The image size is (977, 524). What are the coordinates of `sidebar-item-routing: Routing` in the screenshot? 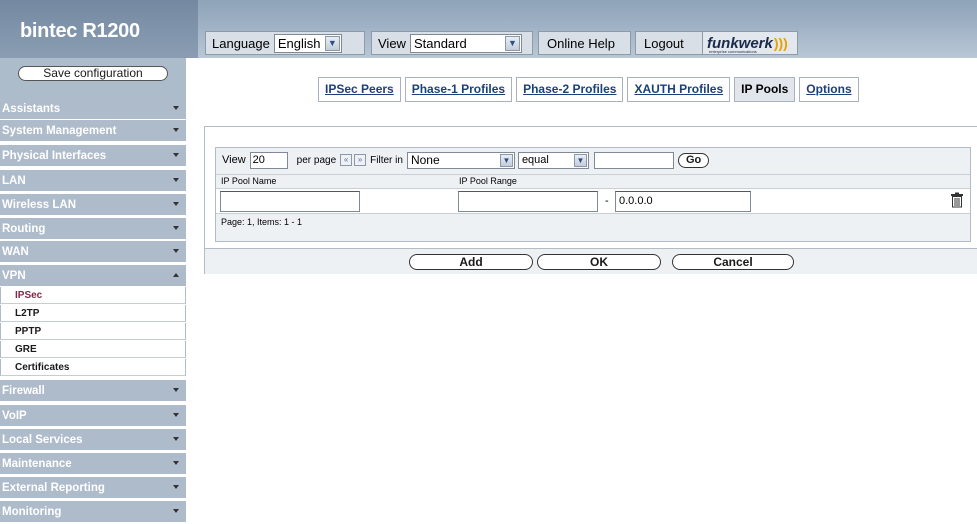 It's located at (93, 229).